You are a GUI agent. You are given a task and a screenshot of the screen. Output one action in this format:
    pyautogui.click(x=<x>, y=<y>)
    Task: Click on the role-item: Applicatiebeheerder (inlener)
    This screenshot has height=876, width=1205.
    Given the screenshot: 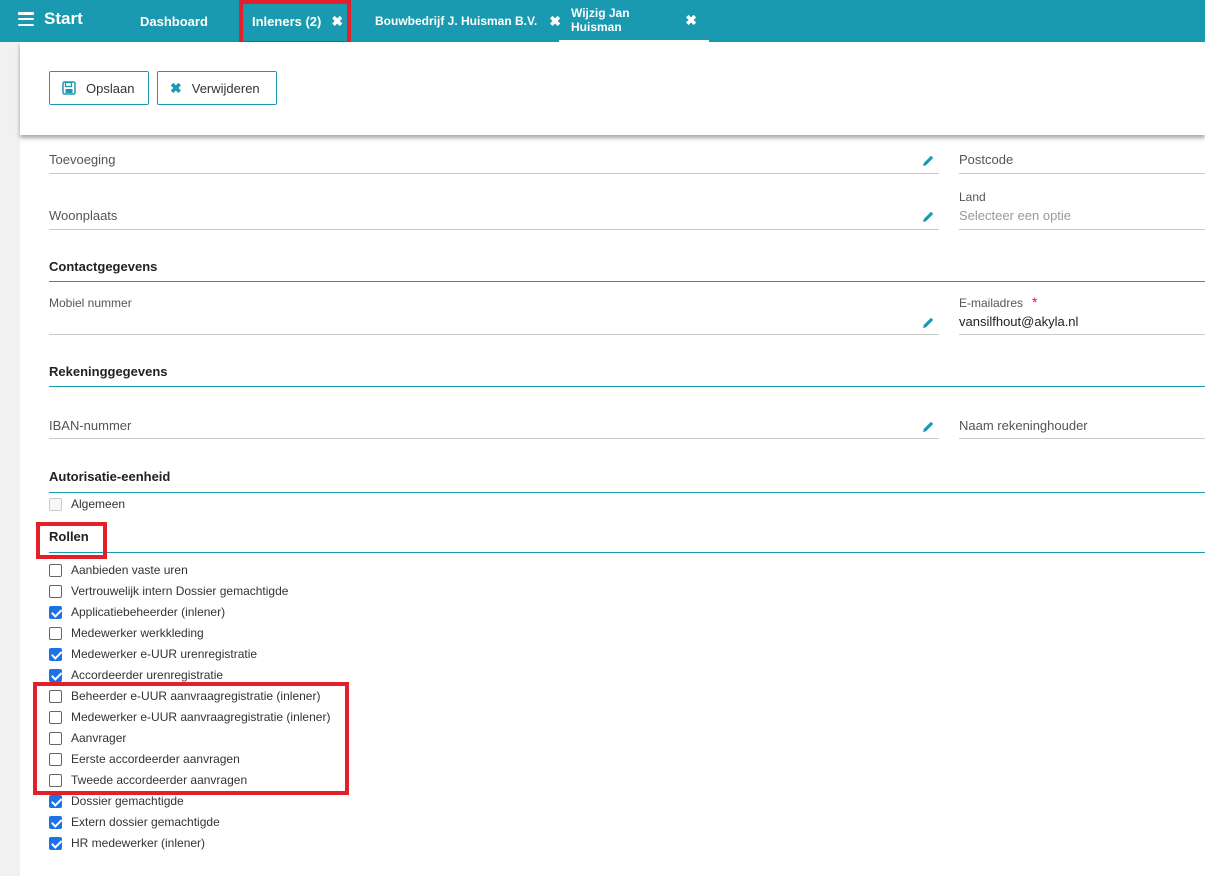 What is the action you would take?
    pyautogui.click(x=137, y=612)
    